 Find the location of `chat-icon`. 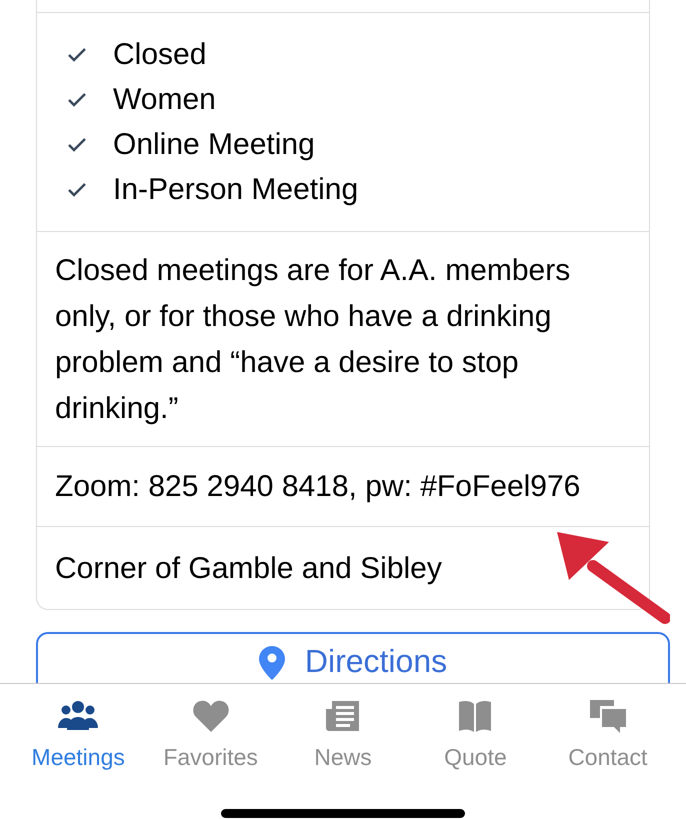

chat-icon is located at coordinates (608, 716).